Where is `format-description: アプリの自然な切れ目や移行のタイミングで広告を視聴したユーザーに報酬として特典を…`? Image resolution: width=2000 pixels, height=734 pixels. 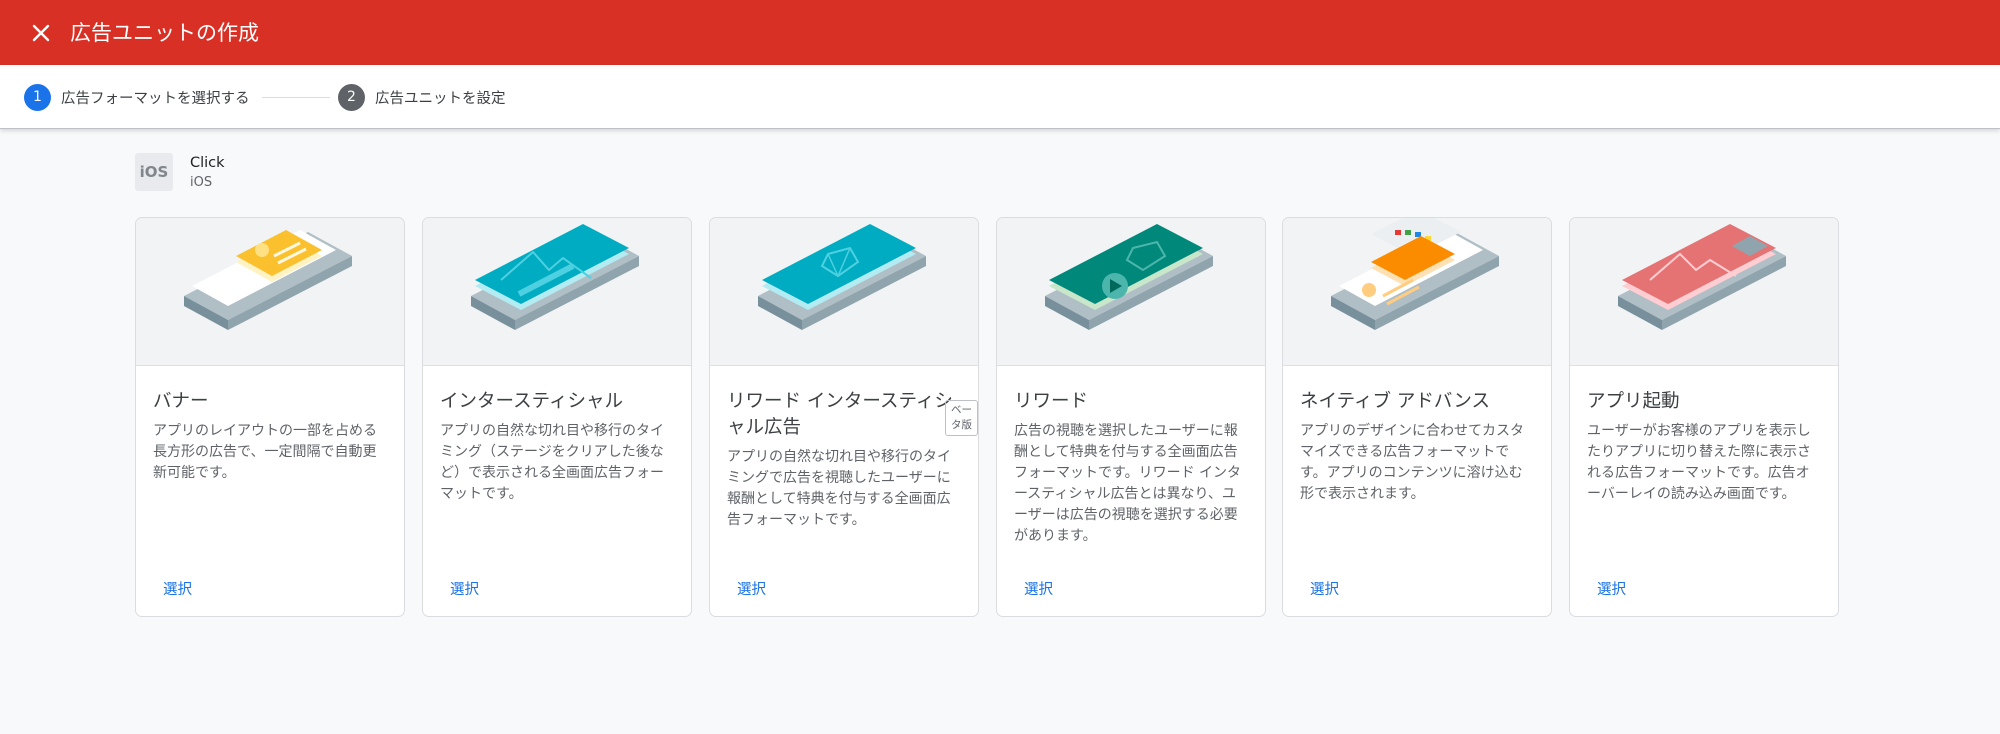 format-description: アプリの自然な切れ目や移行のタイミングで広告を視聴したユーザーに報酬として特典を… is located at coordinates (839, 488).